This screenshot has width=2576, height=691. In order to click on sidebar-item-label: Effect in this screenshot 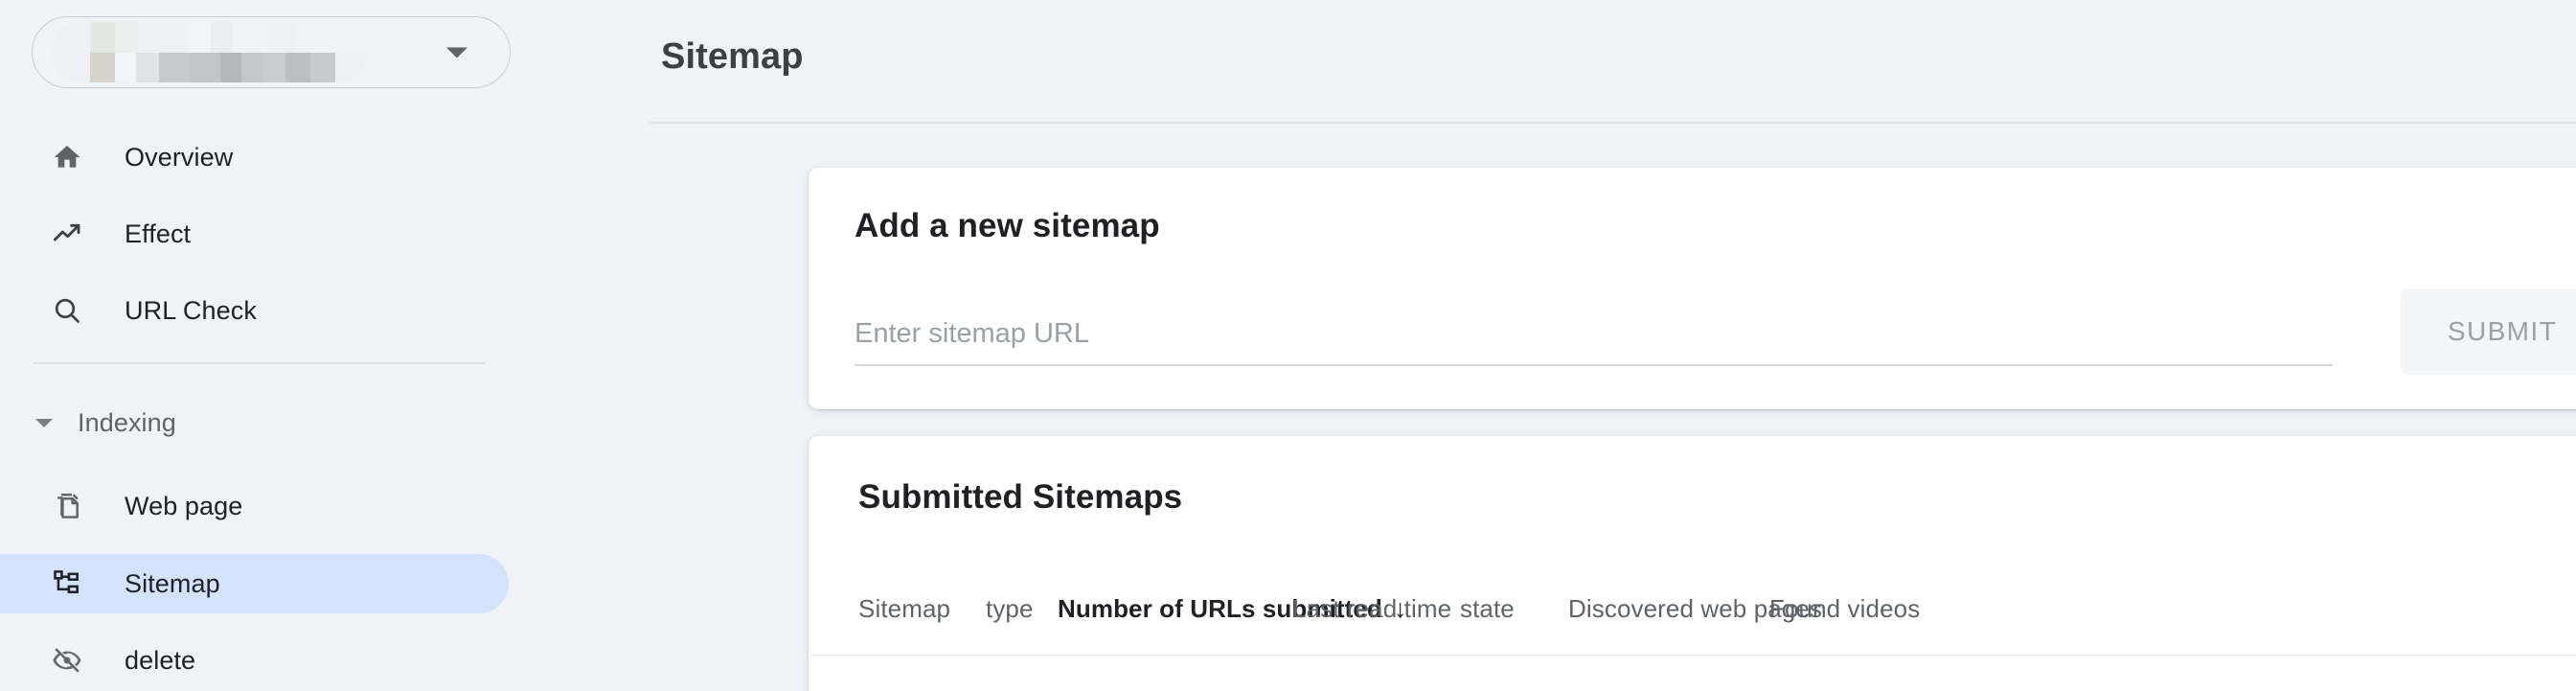, I will do `click(158, 233)`.